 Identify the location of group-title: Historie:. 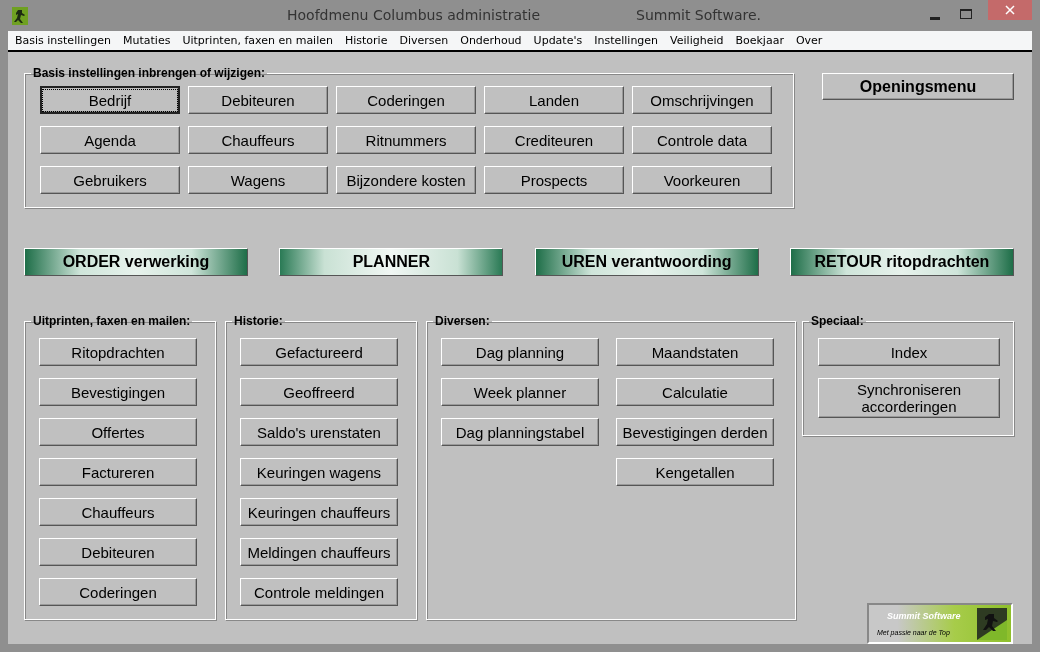
(258, 321).